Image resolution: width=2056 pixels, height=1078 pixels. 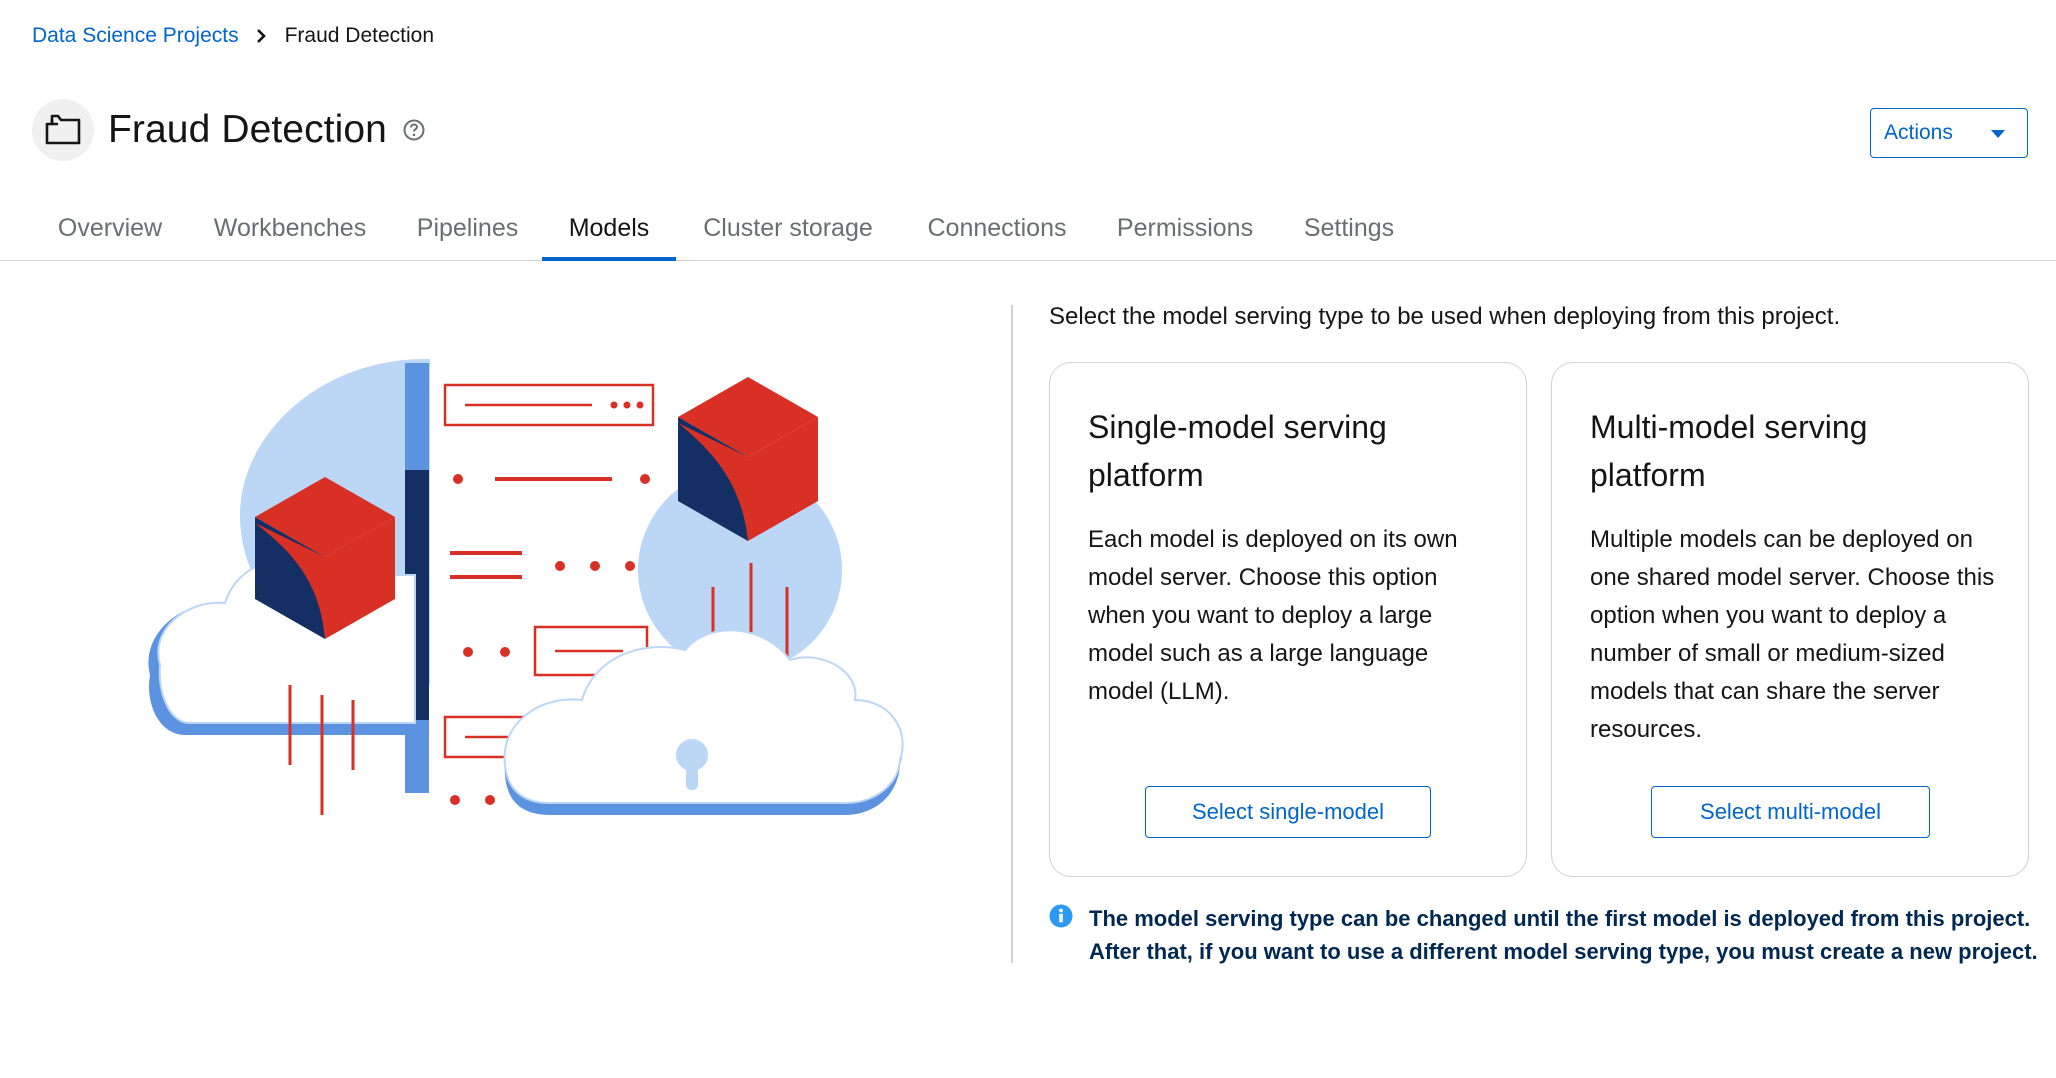 What do you see at coordinates (997, 232) in the screenshot?
I see `tab-connections: Connections` at bounding box center [997, 232].